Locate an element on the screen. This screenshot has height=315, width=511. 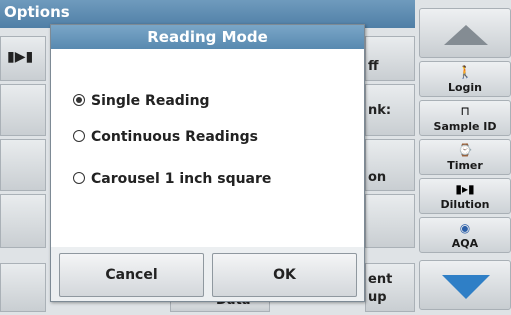
ok-button: OK is located at coordinates (284, 275).